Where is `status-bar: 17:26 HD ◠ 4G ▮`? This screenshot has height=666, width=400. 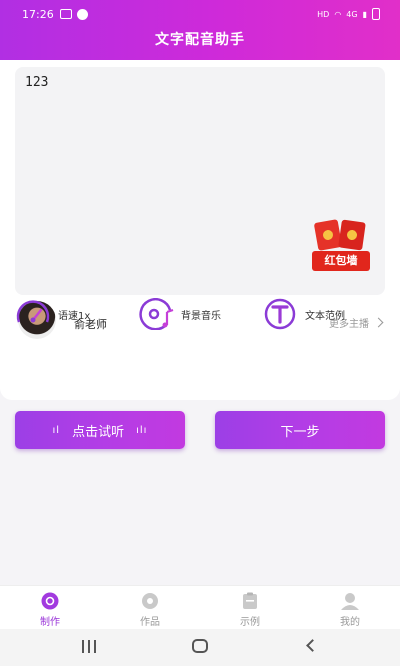
status-bar: 17:26 HD ◠ 4G ▮ is located at coordinates (200, 15).